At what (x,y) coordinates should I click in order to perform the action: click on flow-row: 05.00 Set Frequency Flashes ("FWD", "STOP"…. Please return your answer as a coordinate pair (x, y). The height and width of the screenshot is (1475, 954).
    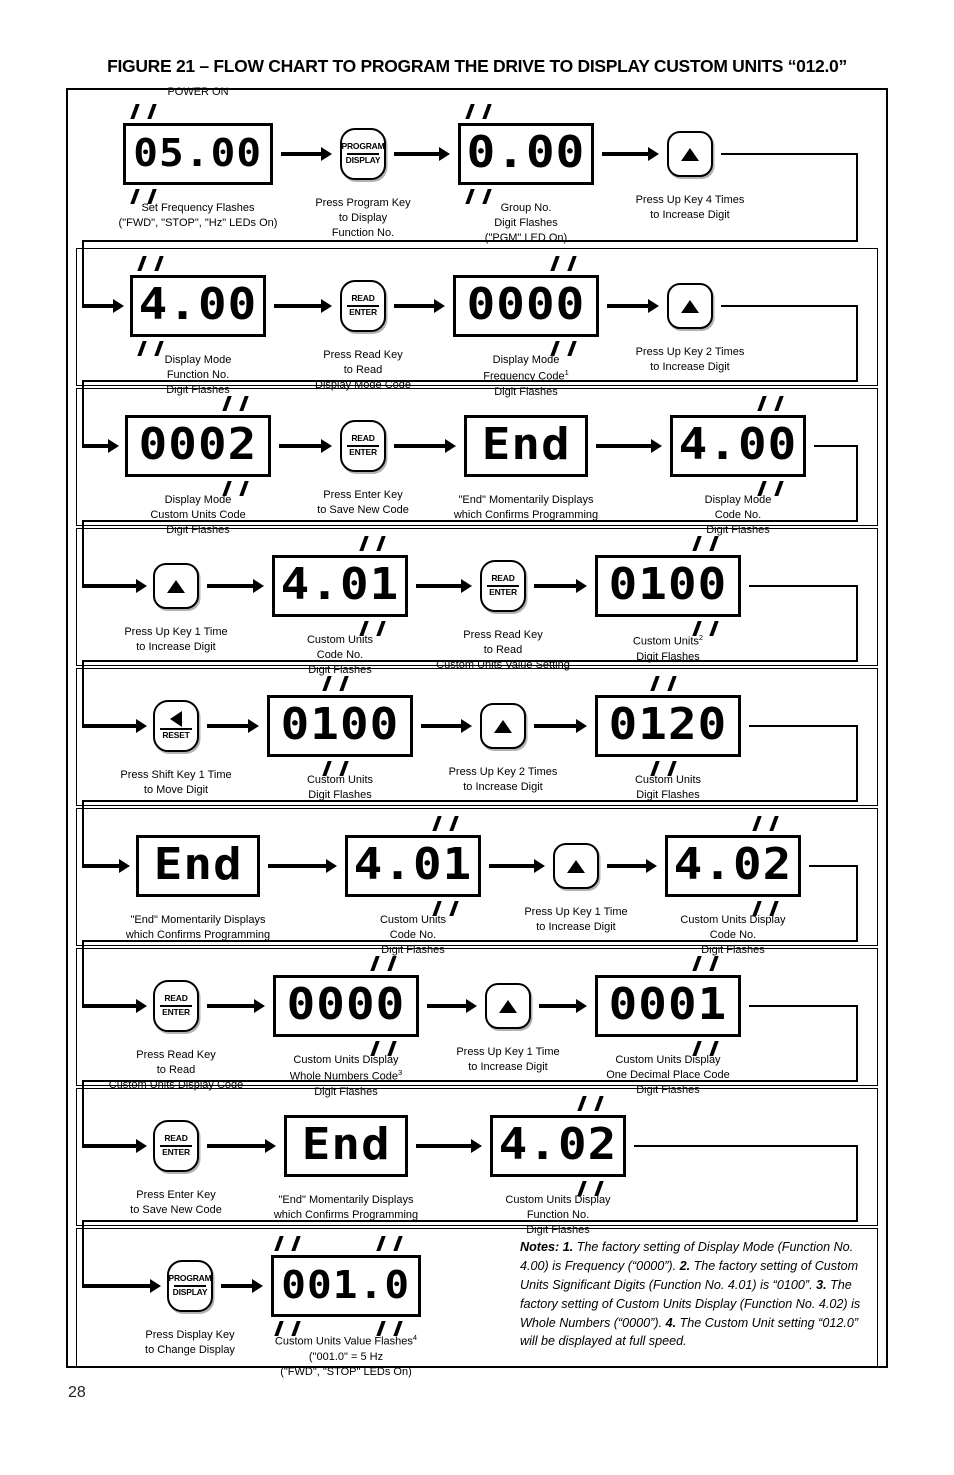
    Looking at the image, I should click on (479, 172).